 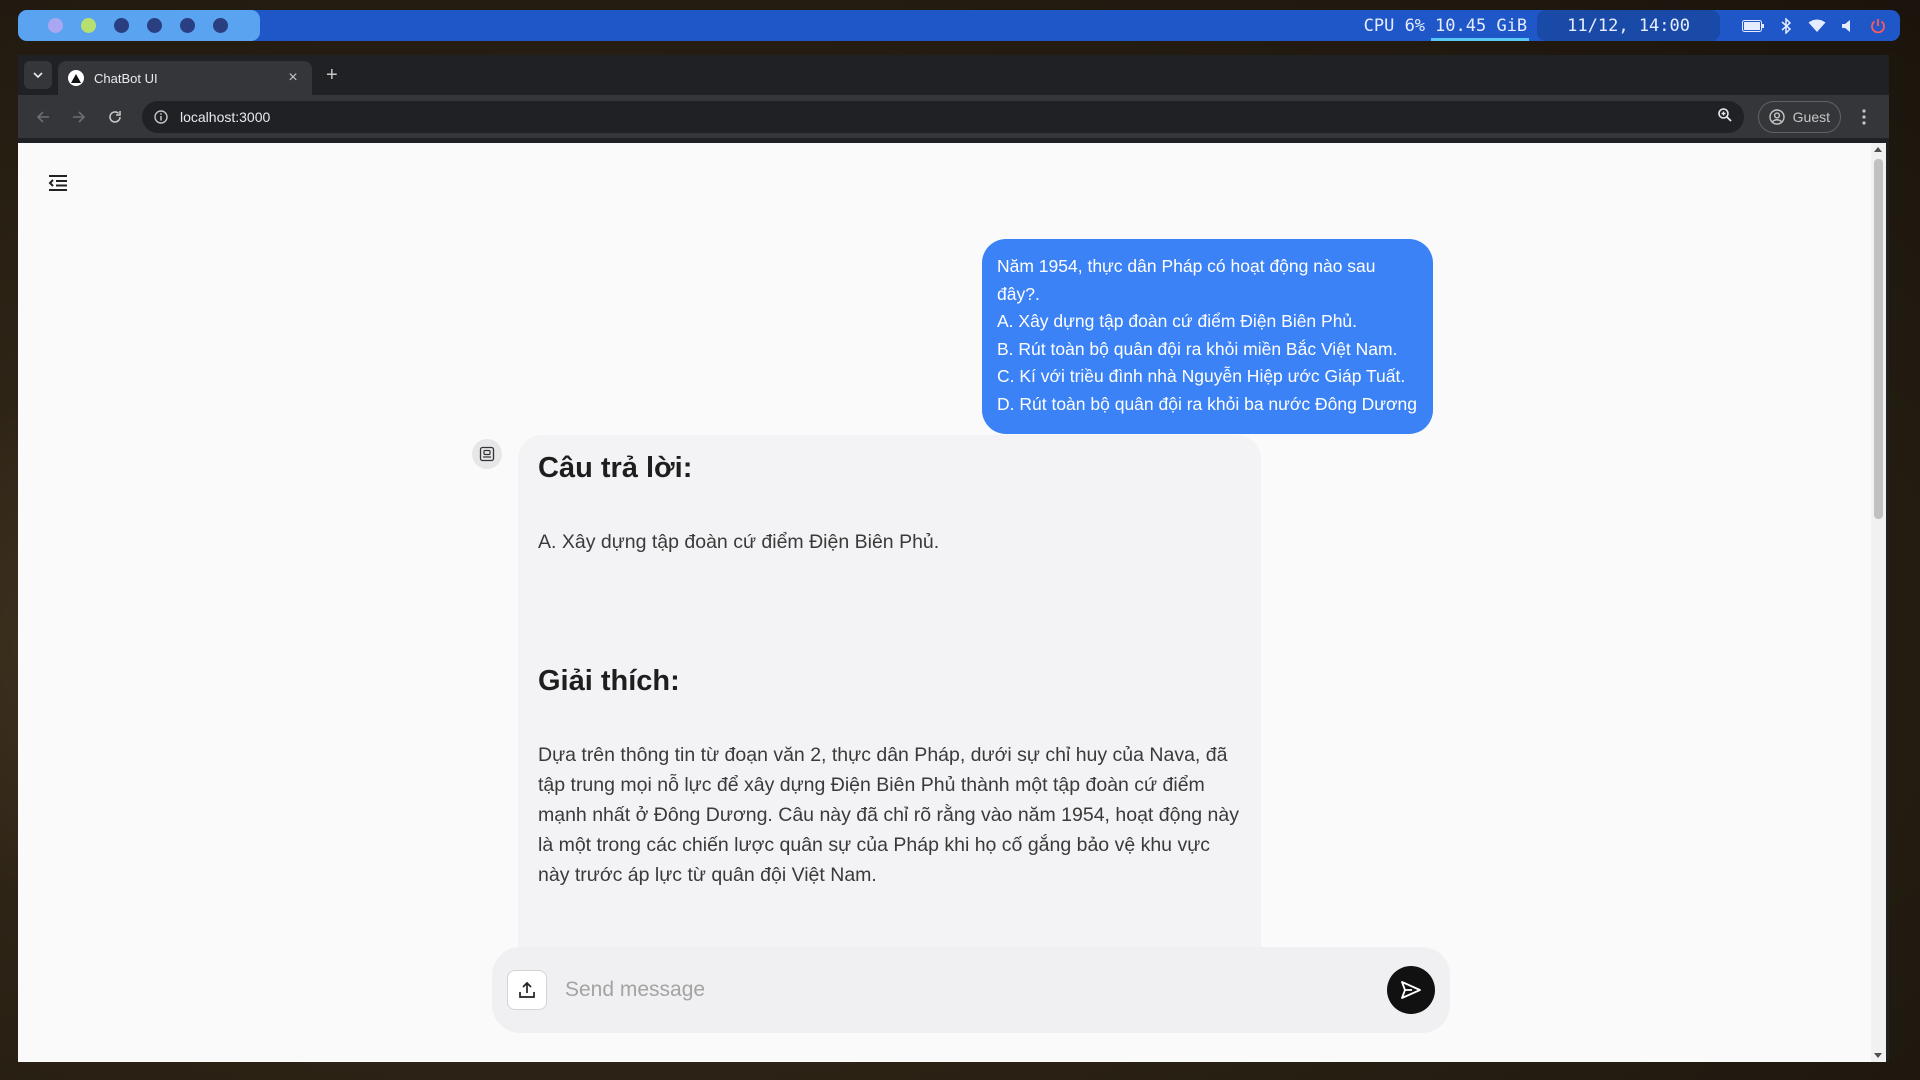 I want to click on send-icon, so click(x=1411, y=990).